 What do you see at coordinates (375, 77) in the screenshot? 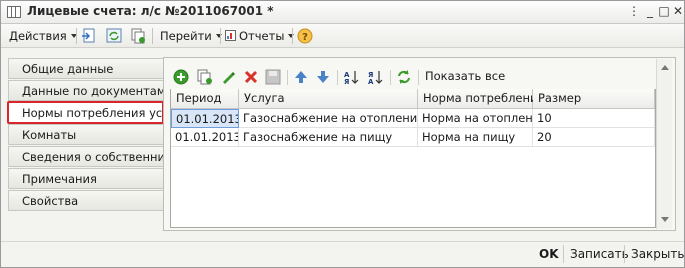
I see `sort-descending-icon: Я A` at bounding box center [375, 77].